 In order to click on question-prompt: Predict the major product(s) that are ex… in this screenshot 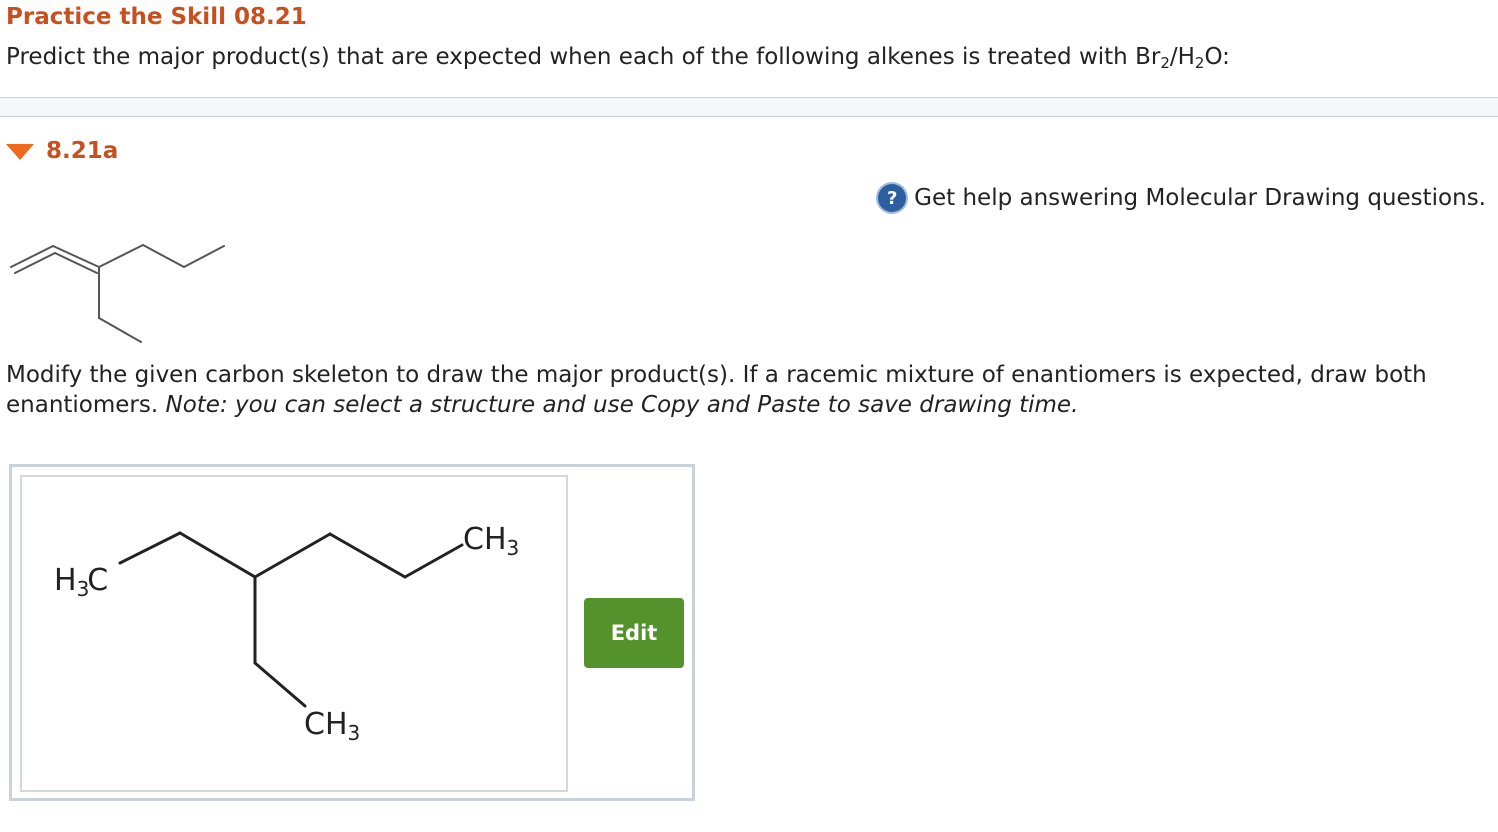, I will do `click(618, 58)`.